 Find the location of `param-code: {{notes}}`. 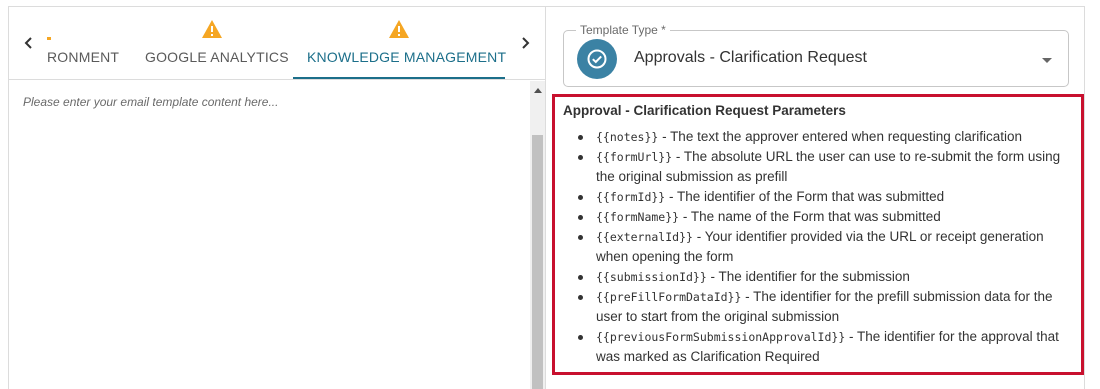

param-code: {{notes}} is located at coordinates (627, 137).